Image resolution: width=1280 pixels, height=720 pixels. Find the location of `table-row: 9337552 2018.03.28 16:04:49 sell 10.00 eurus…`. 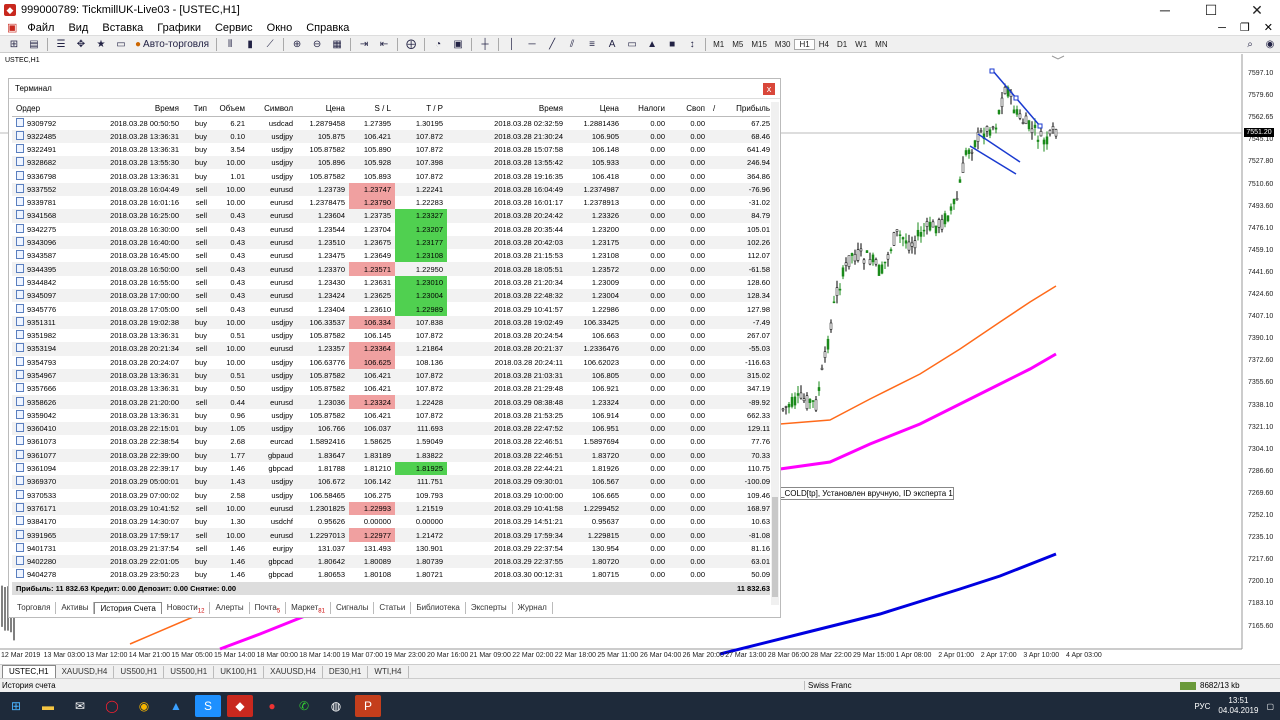

table-row: 9337552 2018.03.28 16:04:49 sell 10.00 eurus… is located at coordinates (391, 189).